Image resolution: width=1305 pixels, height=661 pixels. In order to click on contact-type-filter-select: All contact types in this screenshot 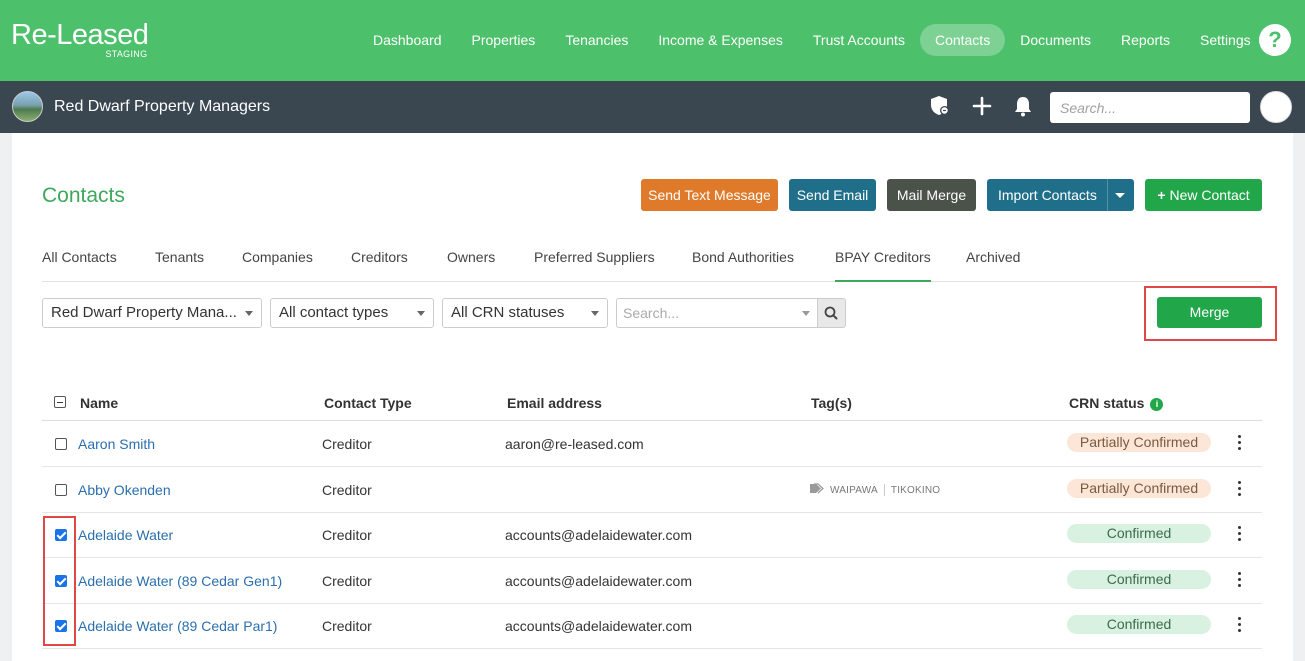, I will do `click(352, 313)`.